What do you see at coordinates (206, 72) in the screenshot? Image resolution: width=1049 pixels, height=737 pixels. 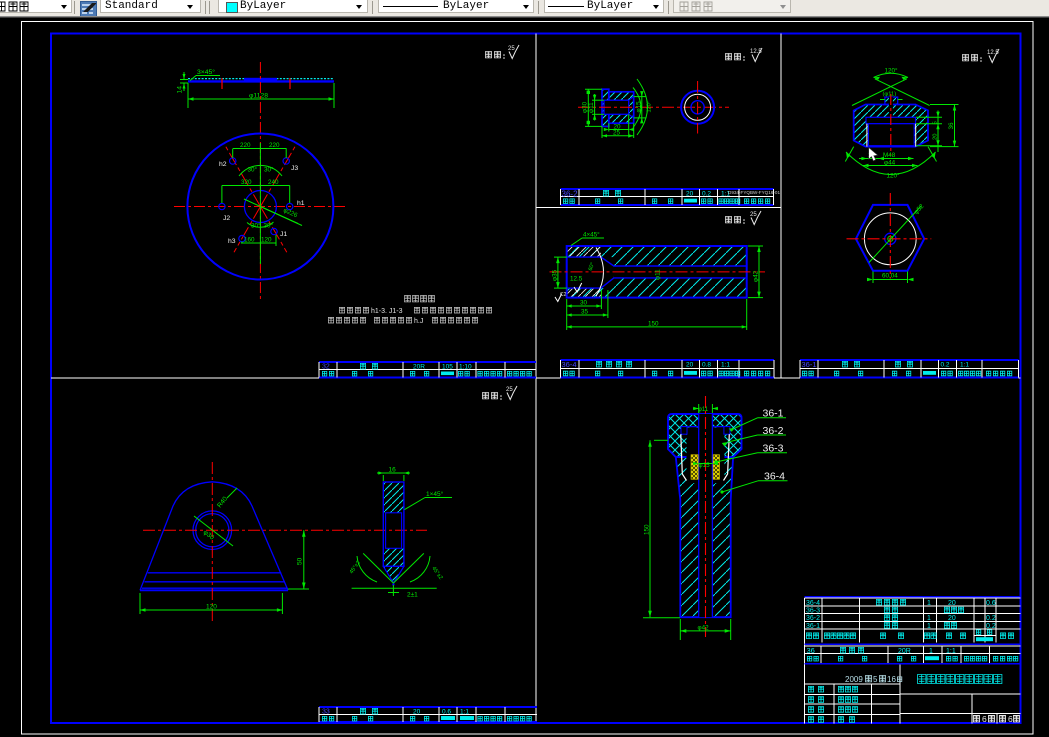 I see `svg-text: 3×45°` at bounding box center [206, 72].